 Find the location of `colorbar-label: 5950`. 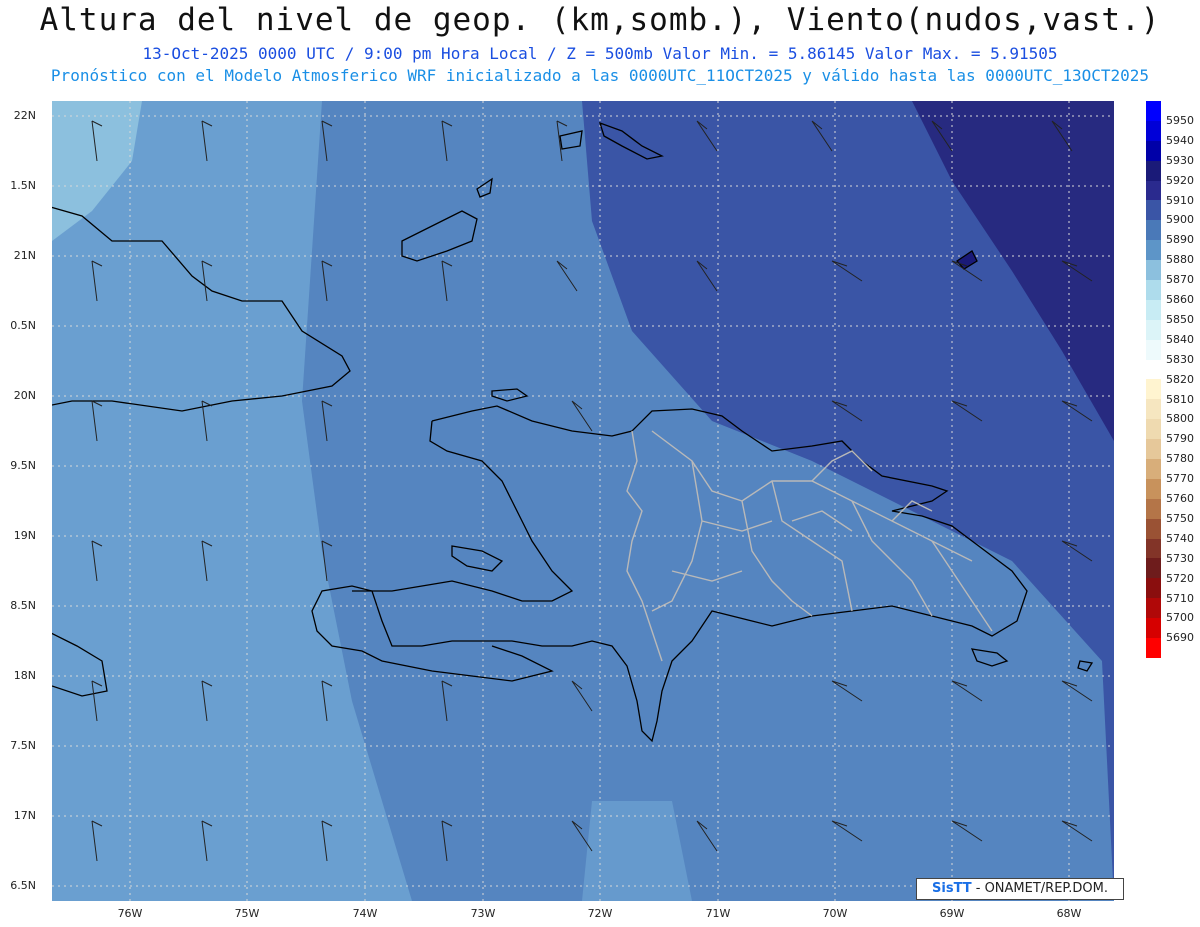

colorbar-label: 5950 is located at coordinates (1180, 120).